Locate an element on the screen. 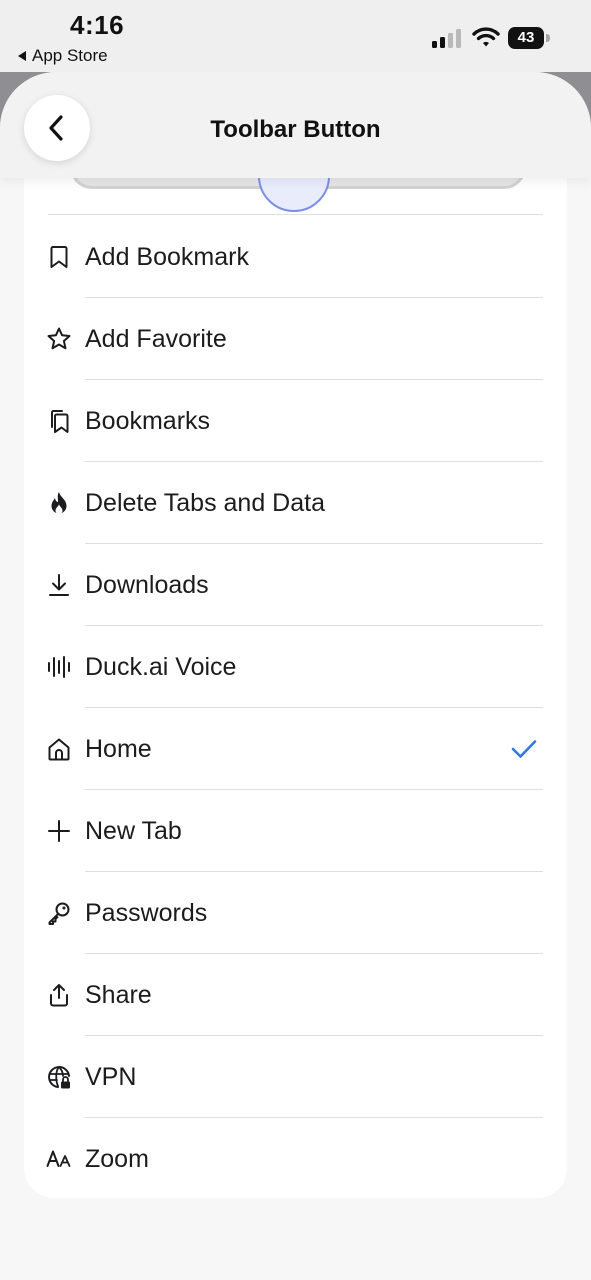 This screenshot has width=591, height=1280. star-icon is located at coordinates (59, 338).